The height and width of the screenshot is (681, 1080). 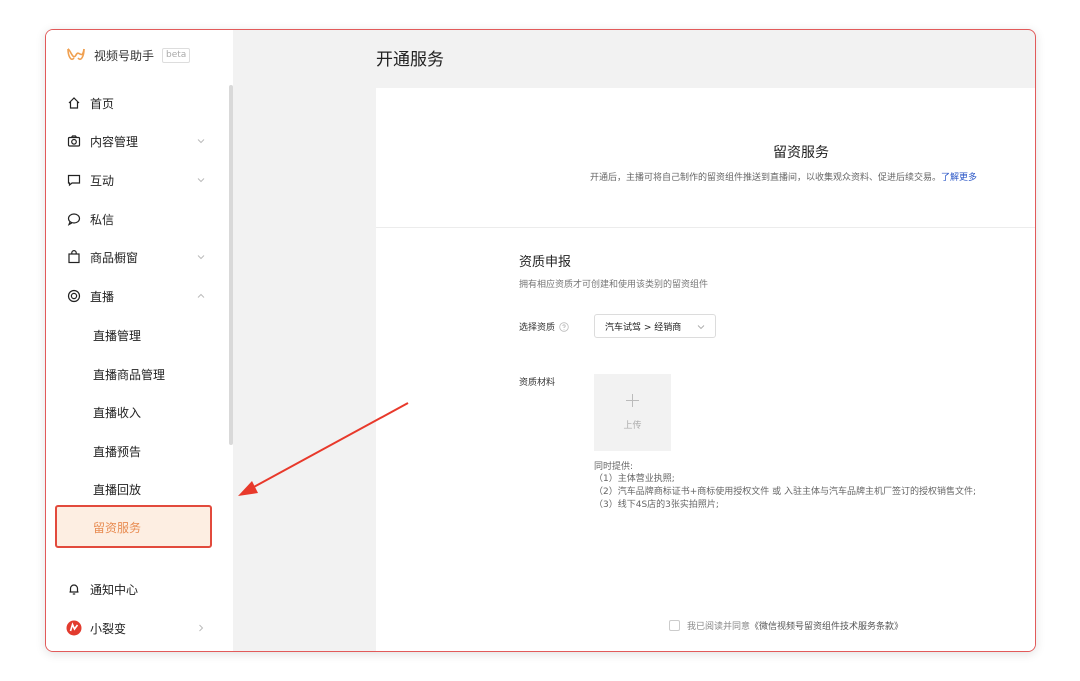 What do you see at coordinates (117, 412) in the screenshot?
I see `sidebar-sub-live-income: 直播收入` at bounding box center [117, 412].